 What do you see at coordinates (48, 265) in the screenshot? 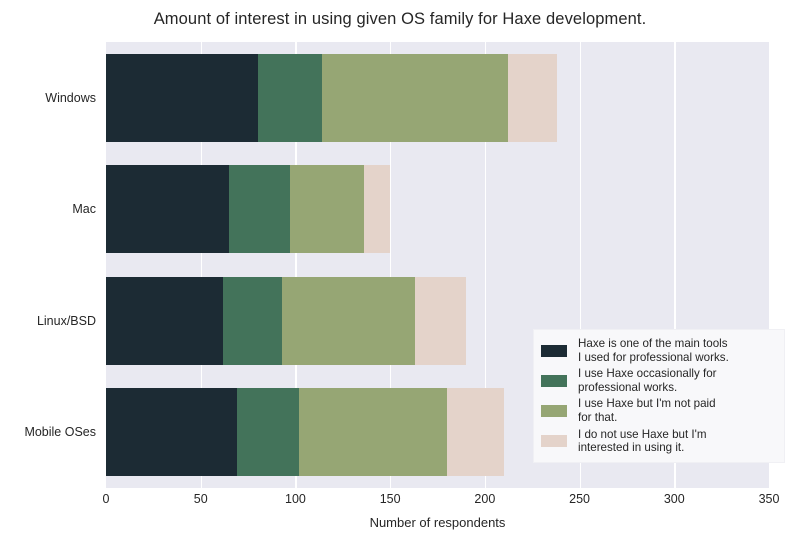
I see `y-axis-tick-labels: Windows Mac Linux/BSD Mobile OSes` at bounding box center [48, 265].